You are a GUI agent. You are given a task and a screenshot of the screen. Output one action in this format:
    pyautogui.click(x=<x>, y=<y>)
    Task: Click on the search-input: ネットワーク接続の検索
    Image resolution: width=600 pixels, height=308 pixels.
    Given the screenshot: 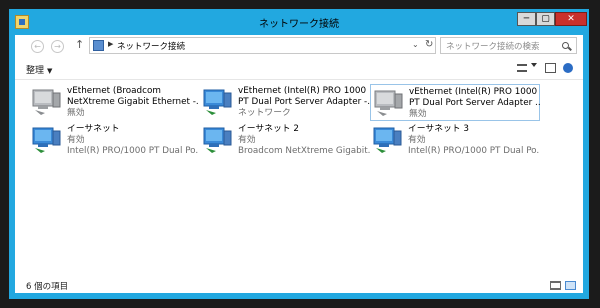 What is the action you would take?
    pyautogui.click(x=508, y=45)
    